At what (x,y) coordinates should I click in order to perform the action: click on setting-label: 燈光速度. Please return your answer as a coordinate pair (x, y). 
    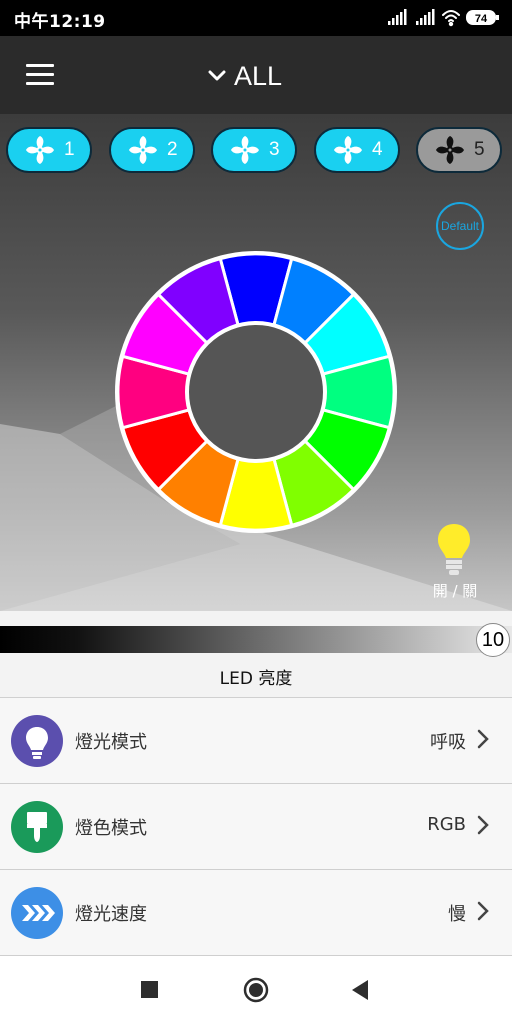
    Looking at the image, I should click on (111, 914).